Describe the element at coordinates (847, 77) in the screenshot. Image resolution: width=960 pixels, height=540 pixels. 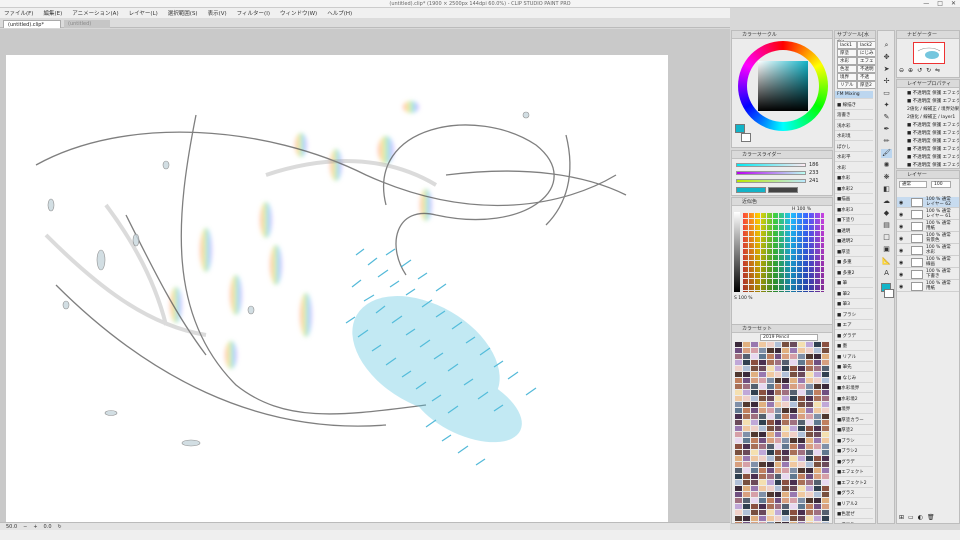
I see `subtool-group-tab: 境界` at that location.